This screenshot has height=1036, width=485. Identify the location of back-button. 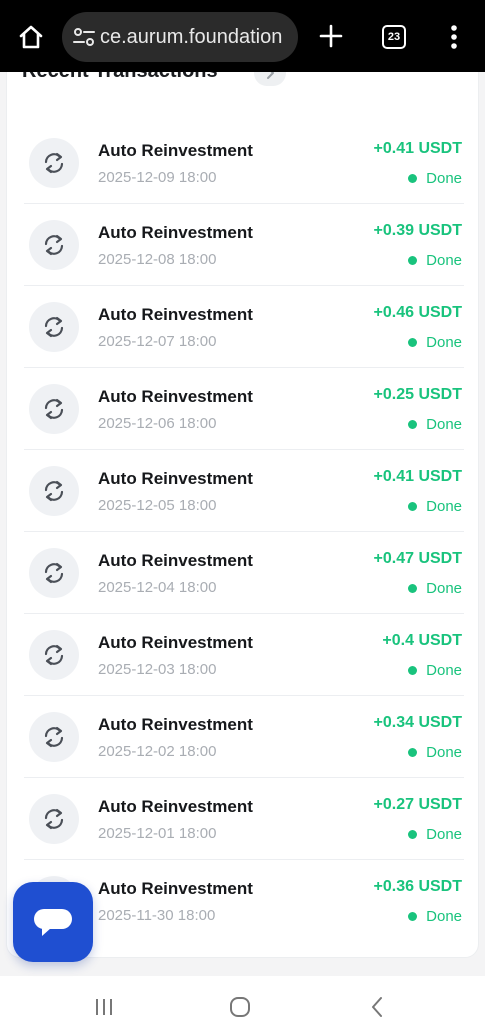
(377, 1007).